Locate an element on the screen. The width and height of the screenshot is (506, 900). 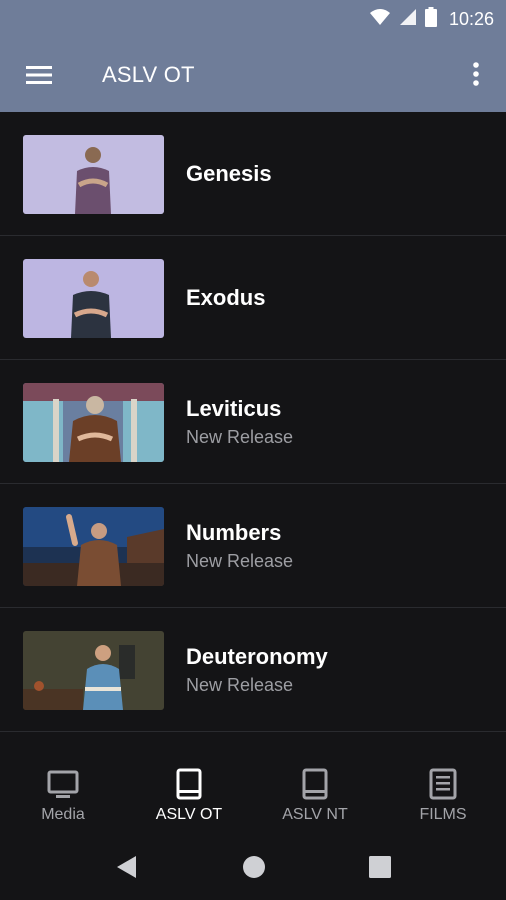
book-title: Numbers is located at coordinates (234, 532).